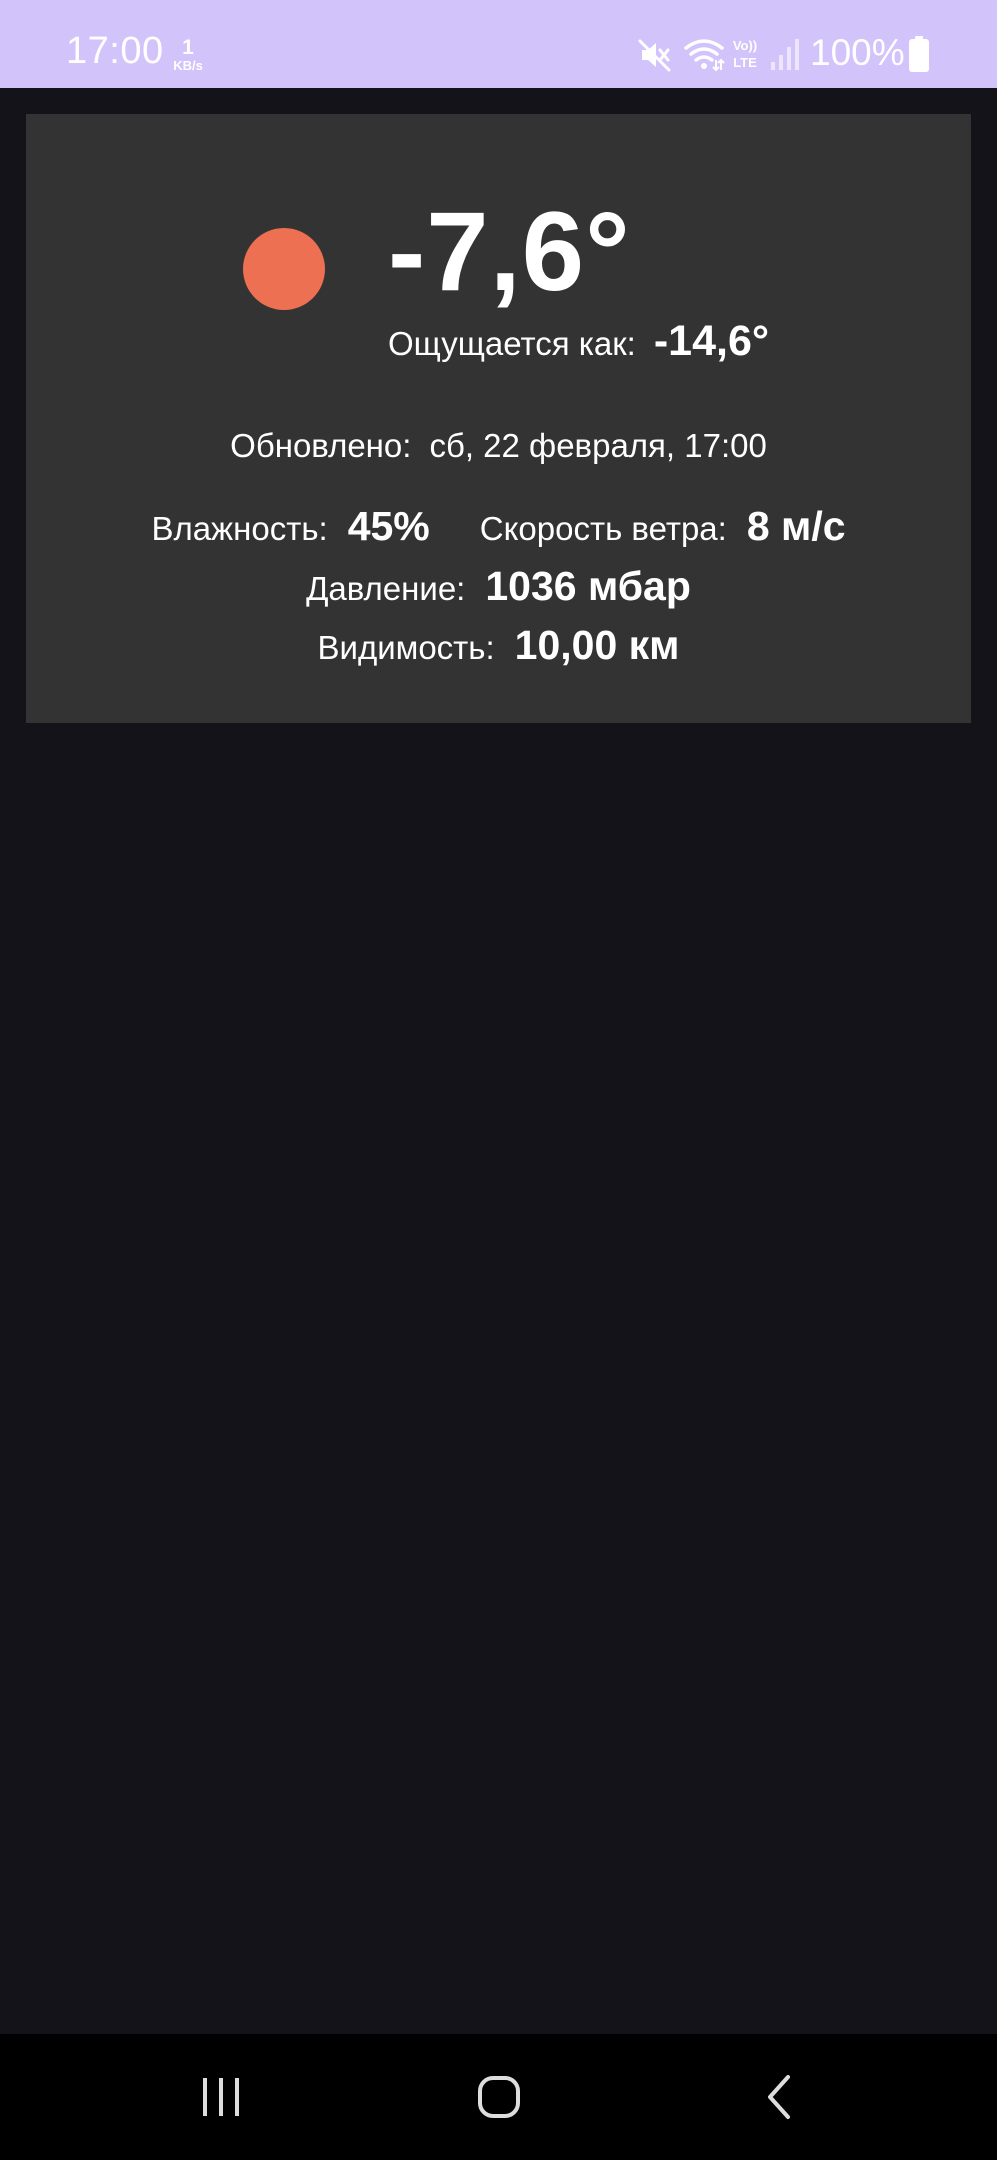 The image size is (997, 2160). Describe the element at coordinates (239, 528) in the screenshot. I see `humidity-label: Влажность:` at that location.